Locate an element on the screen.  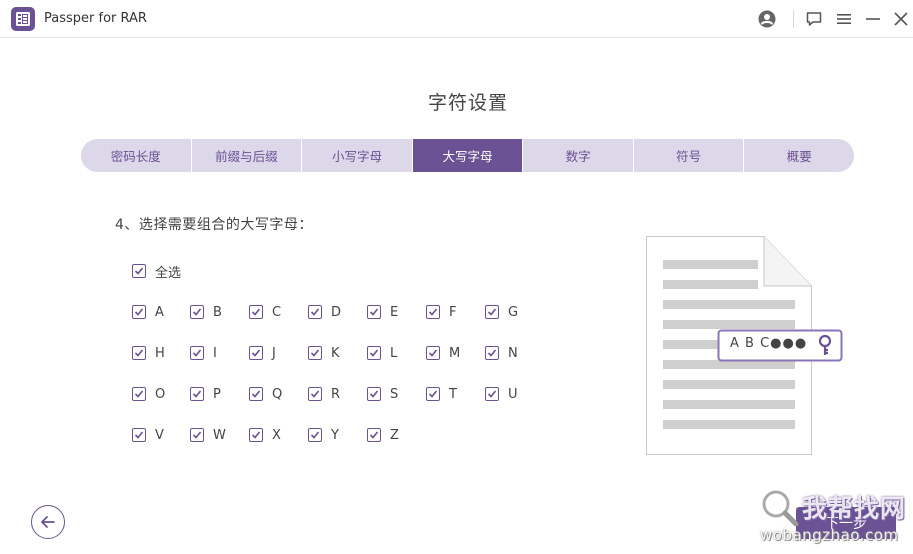
letter-checkbox-r: R is located at coordinates (324, 394).